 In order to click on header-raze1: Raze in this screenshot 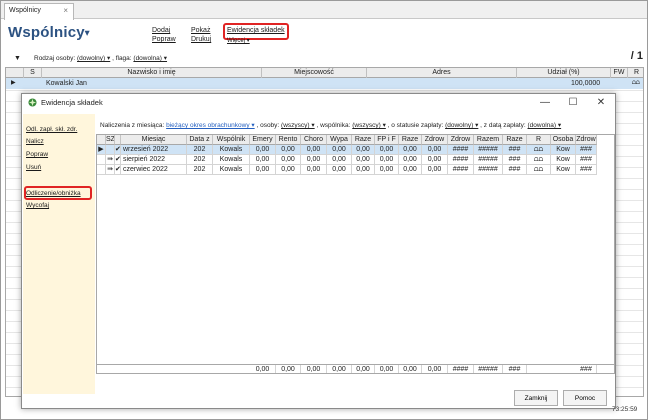, I will do `click(363, 140)`.